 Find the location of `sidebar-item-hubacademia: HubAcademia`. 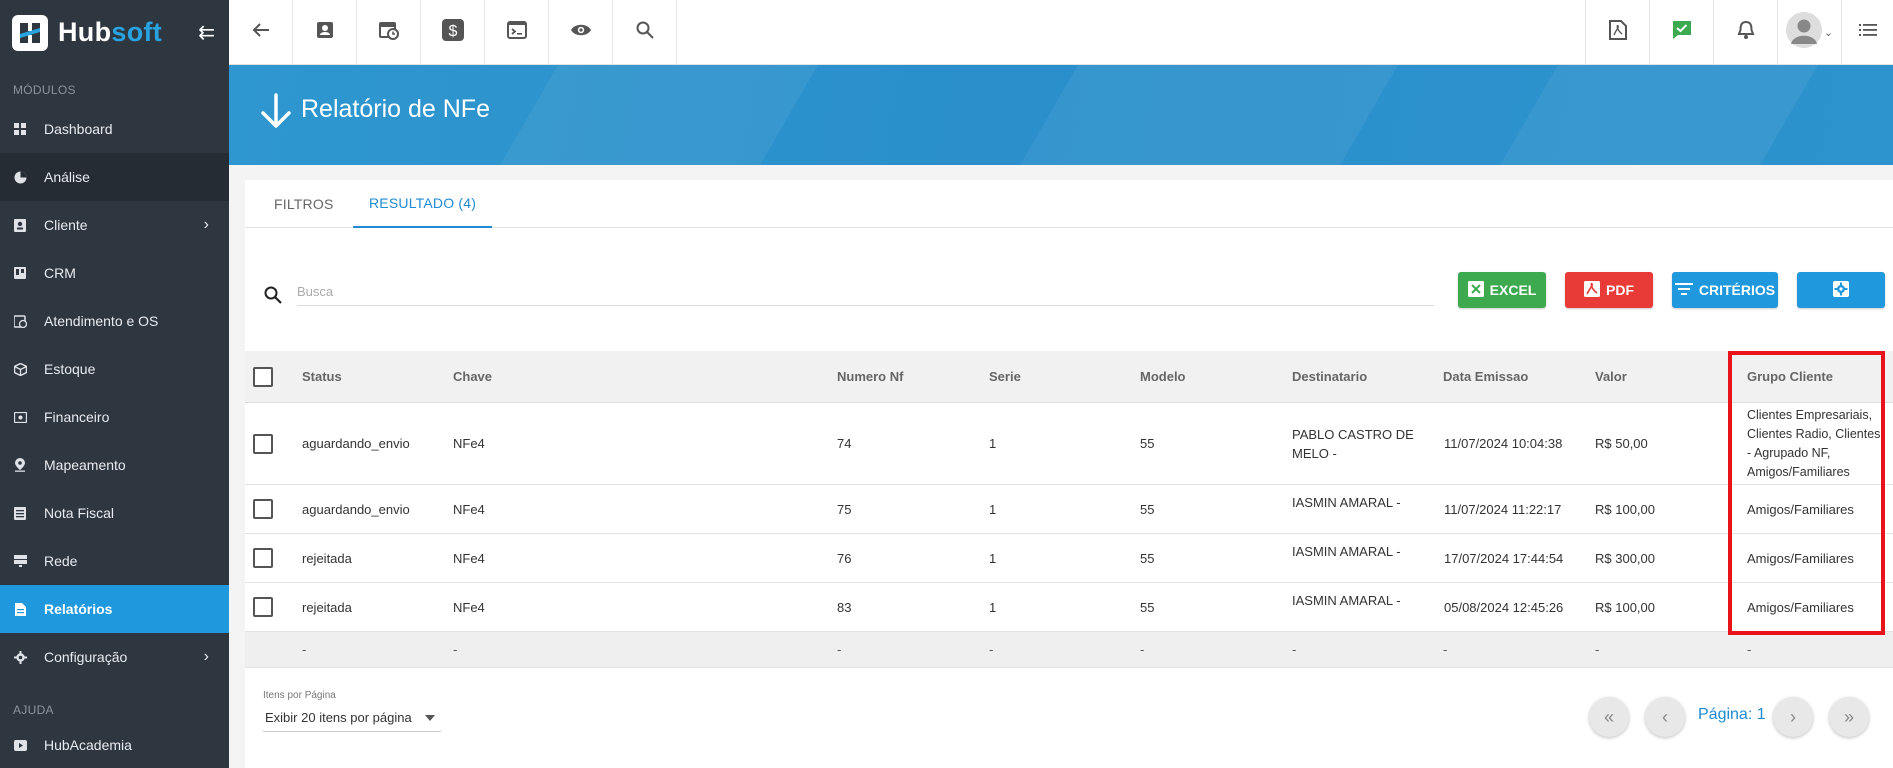

sidebar-item-hubacademia: HubAcademia is located at coordinates (114, 745).